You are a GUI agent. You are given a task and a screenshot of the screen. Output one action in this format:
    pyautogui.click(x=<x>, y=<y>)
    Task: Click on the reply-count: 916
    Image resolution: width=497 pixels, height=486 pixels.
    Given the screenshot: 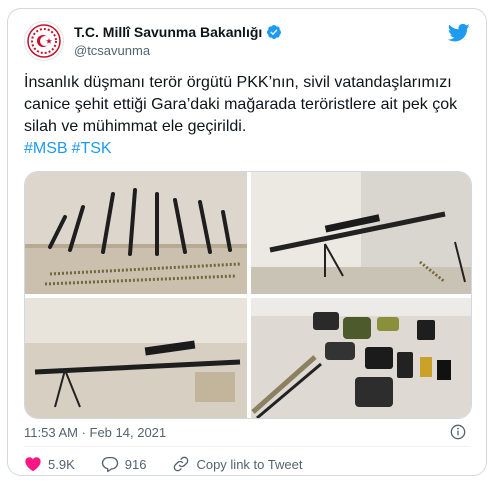 What is the action you would take?
    pyautogui.click(x=135, y=464)
    